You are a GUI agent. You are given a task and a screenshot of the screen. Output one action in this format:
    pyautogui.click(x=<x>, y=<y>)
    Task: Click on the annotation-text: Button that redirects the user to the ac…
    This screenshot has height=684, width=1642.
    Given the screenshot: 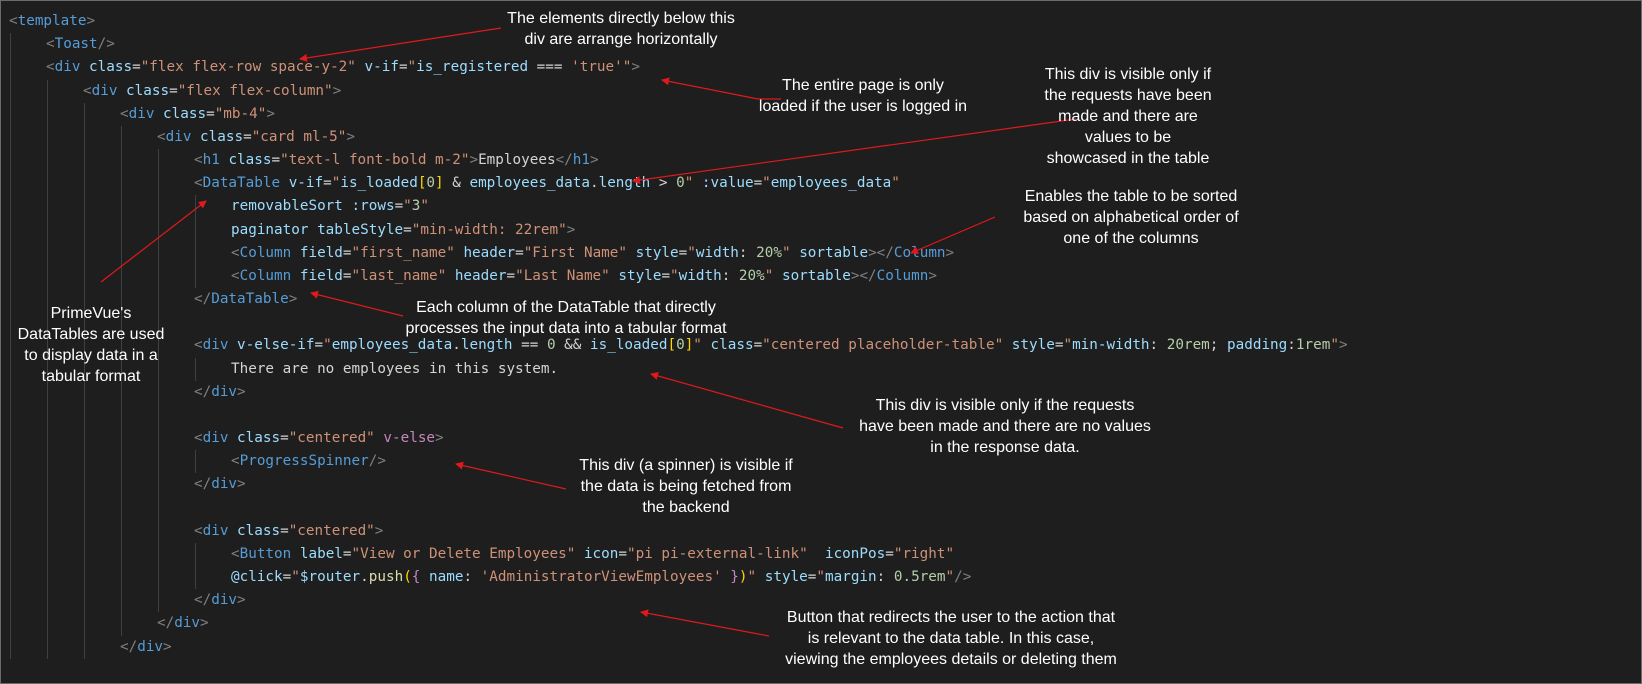 What is the action you would take?
    pyautogui.click(x=951, y=638)
    